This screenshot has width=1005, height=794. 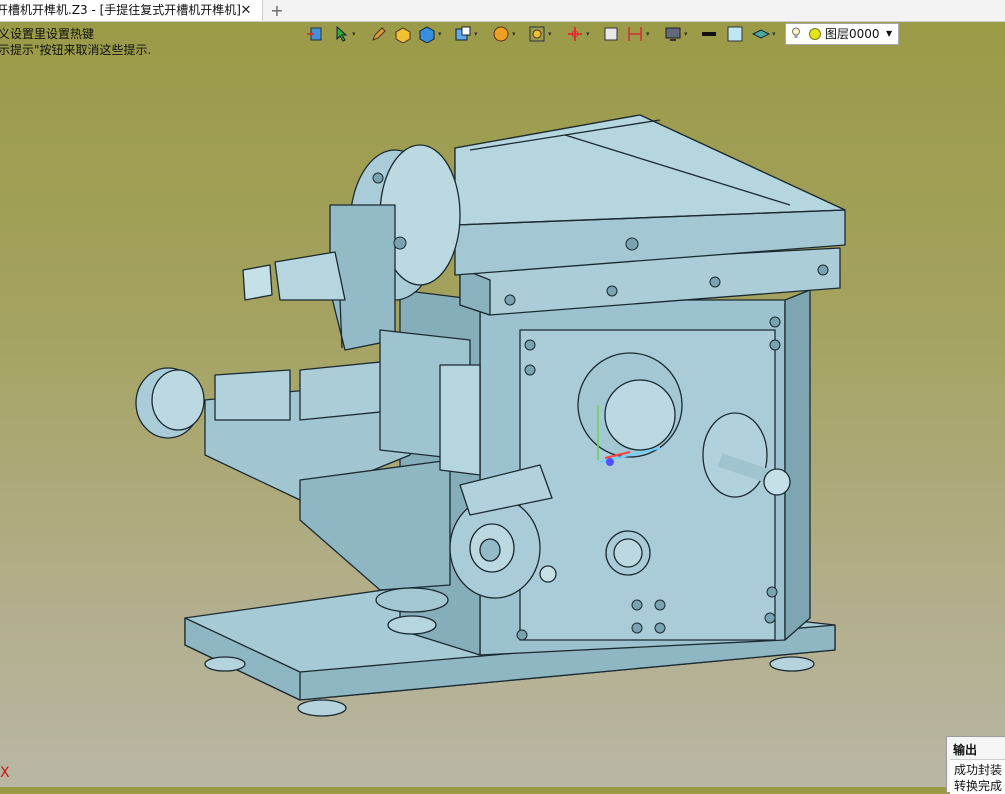 I want to click on output-title: 输出, so click(x=965, y=750).